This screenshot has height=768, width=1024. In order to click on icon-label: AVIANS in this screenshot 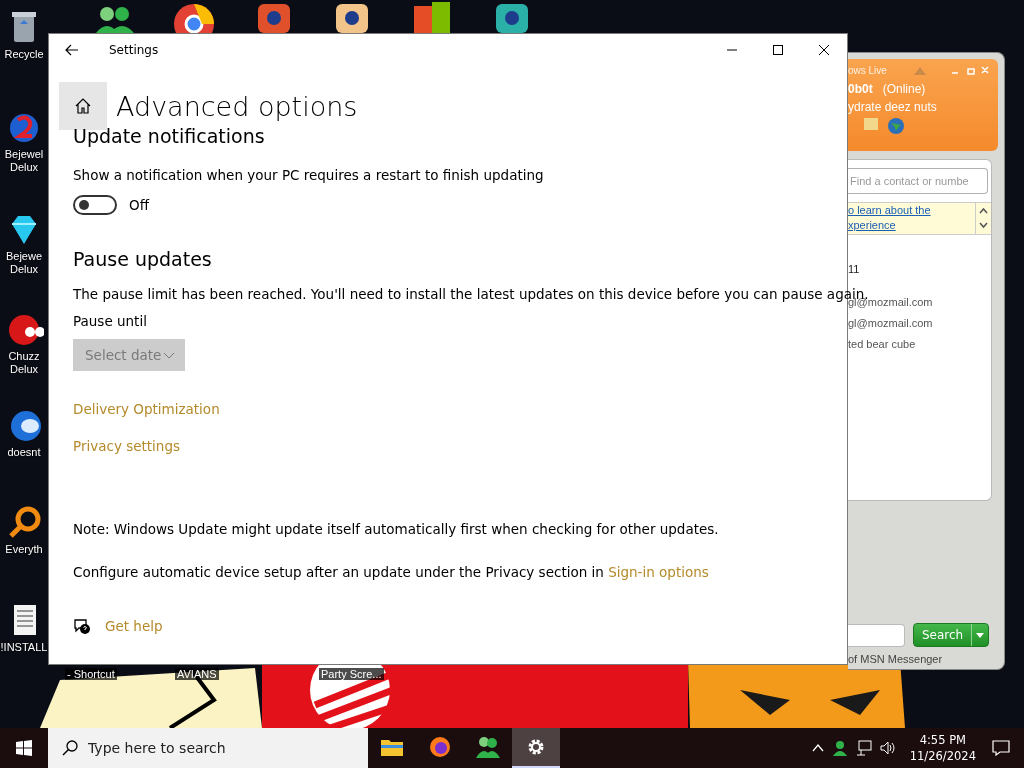, I will do `click(197, 674)`.